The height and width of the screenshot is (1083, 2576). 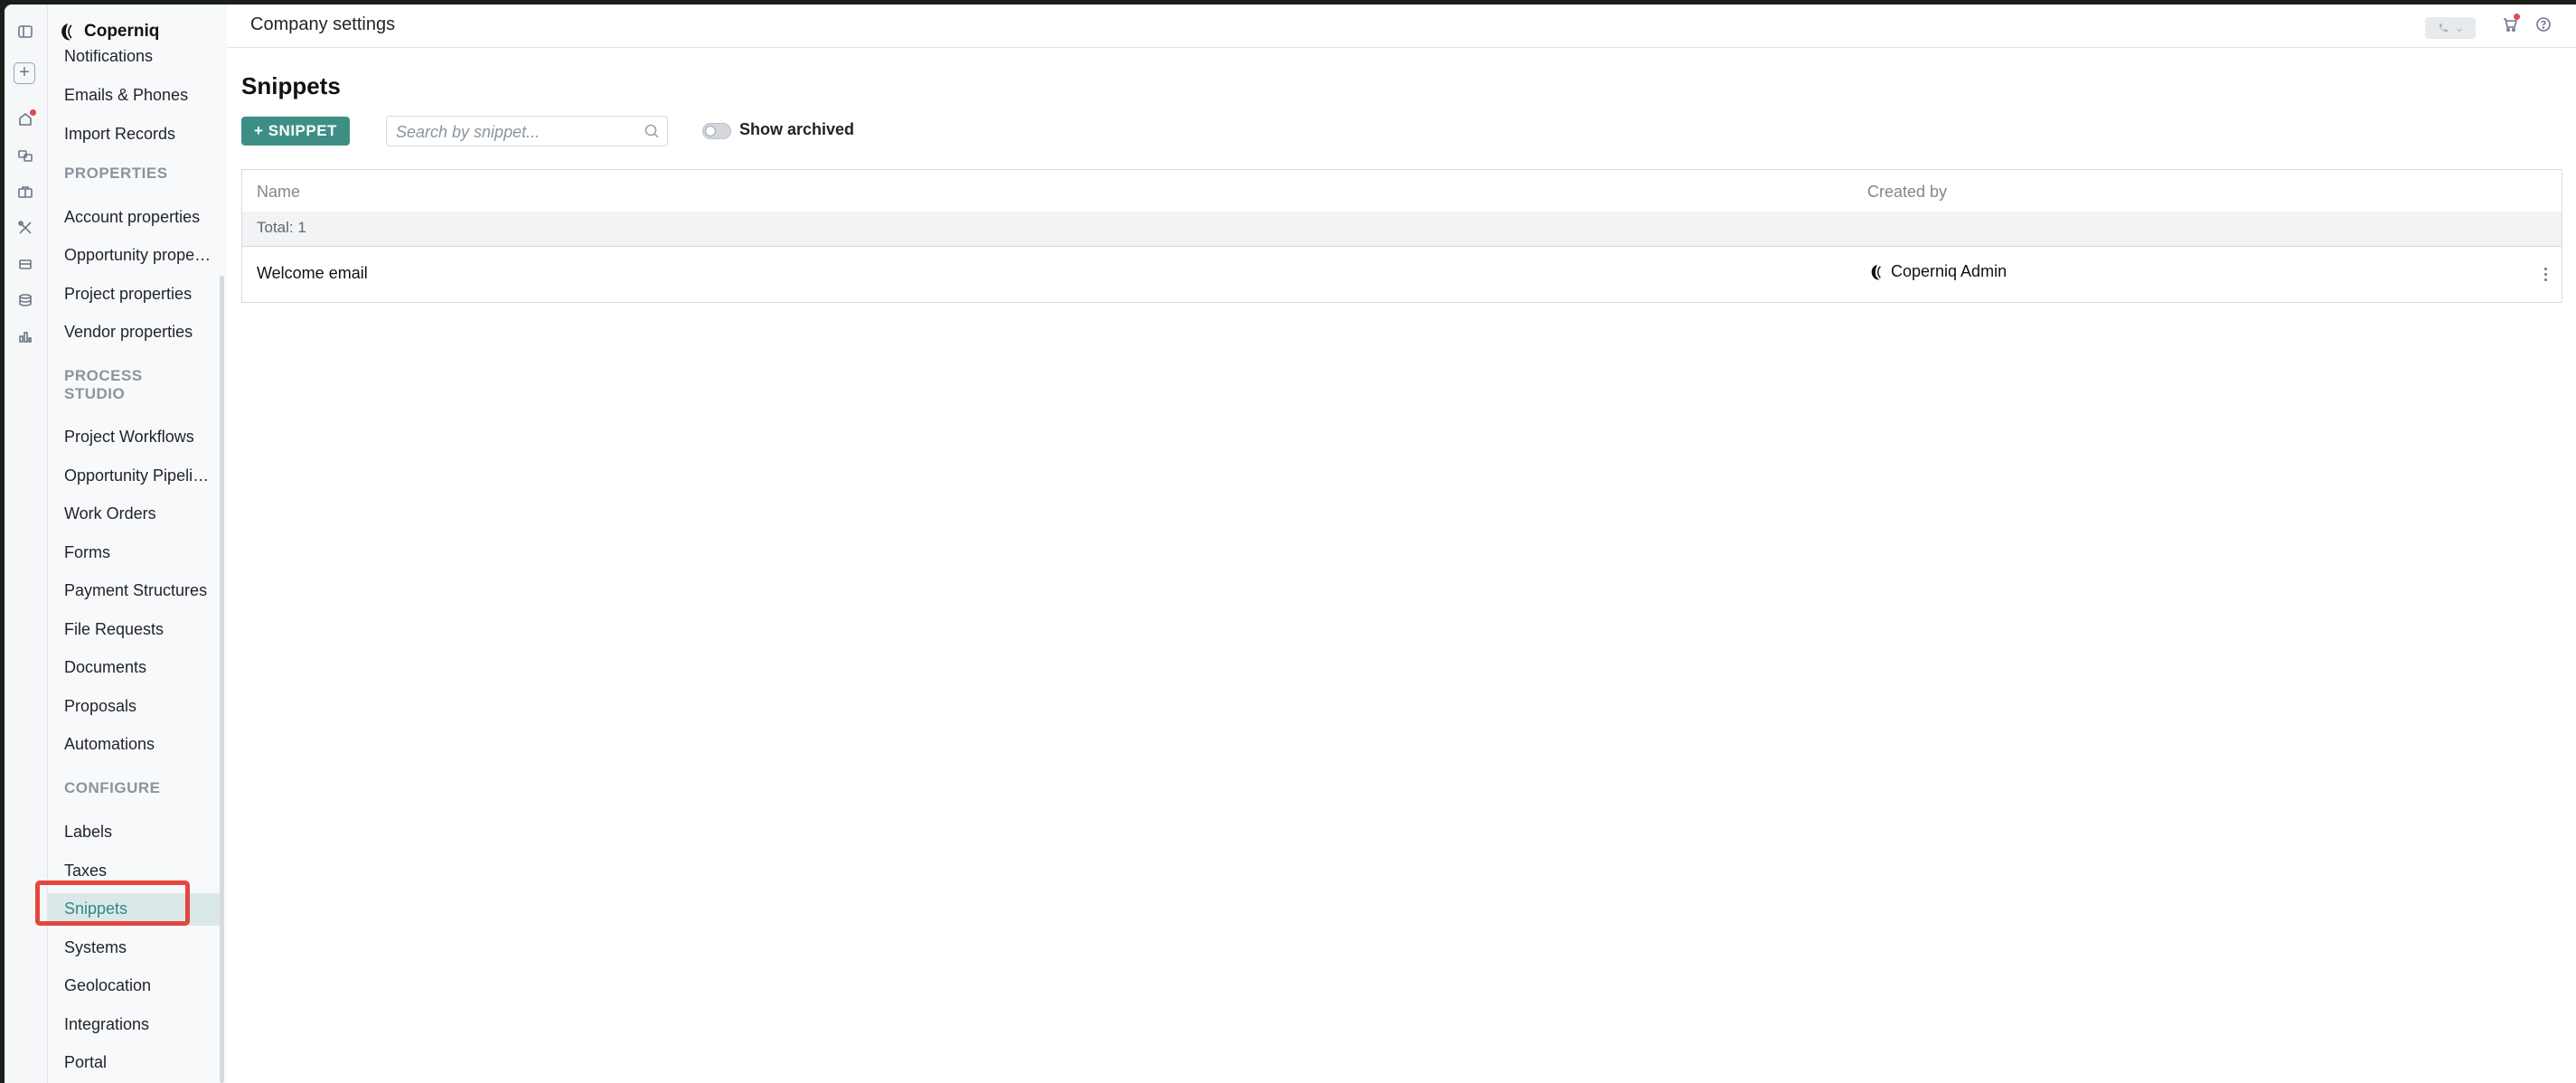 I want to click on table-row: Welcome email Coperniq Admin, so click(x=1402, y=274).